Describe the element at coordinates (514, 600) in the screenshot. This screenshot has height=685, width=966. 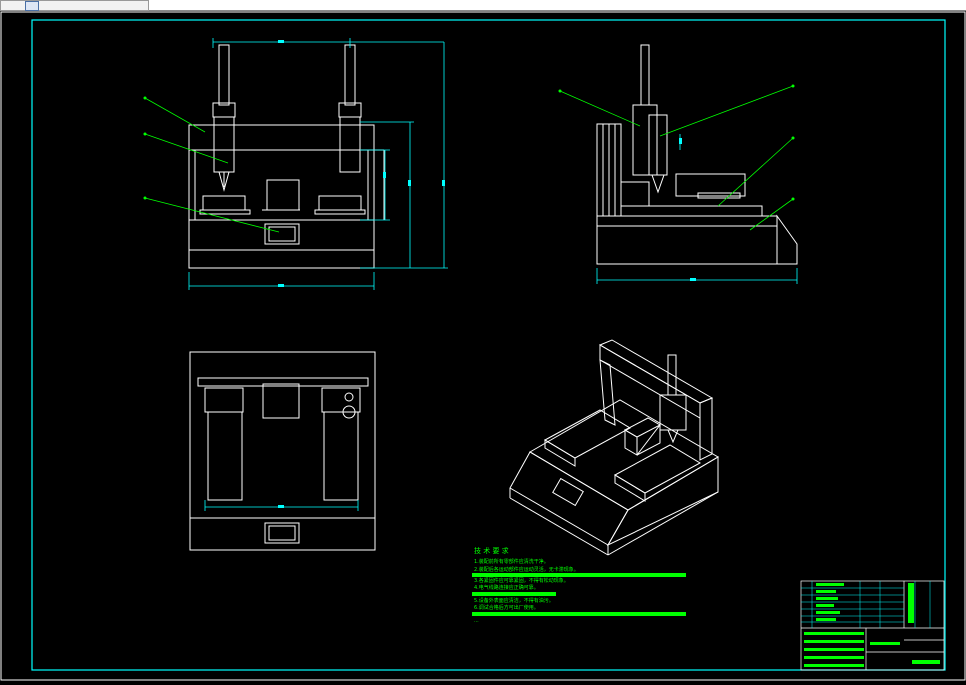
I see `note-line-5: 5.设备外表面应清洁，不得有油污。` at that location.